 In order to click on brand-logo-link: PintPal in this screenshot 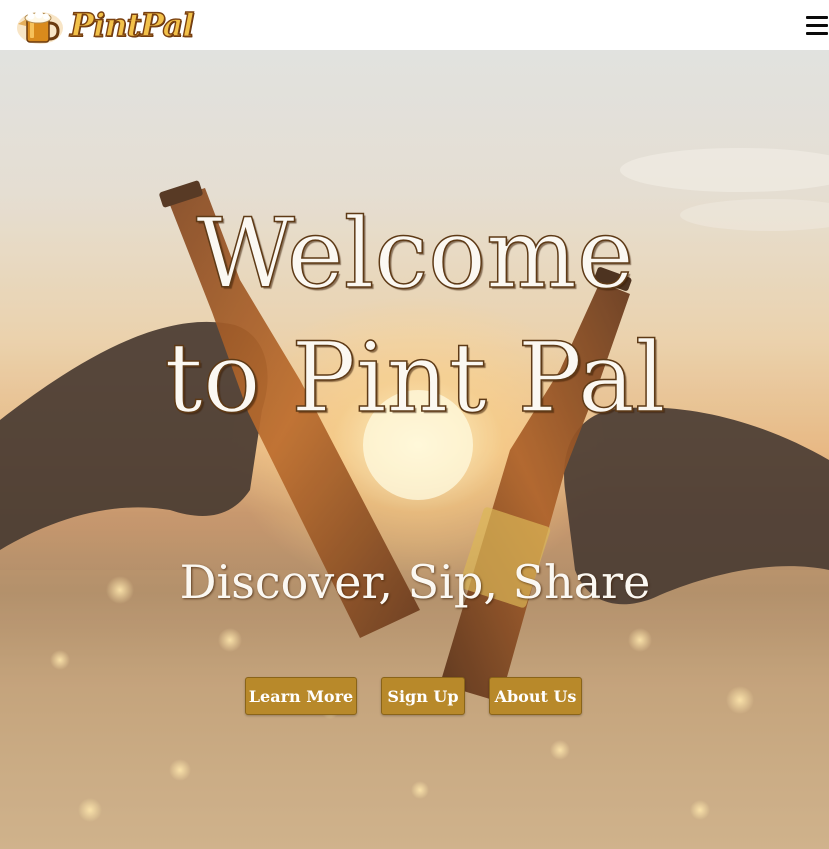, I will do `click(104, 26)`.